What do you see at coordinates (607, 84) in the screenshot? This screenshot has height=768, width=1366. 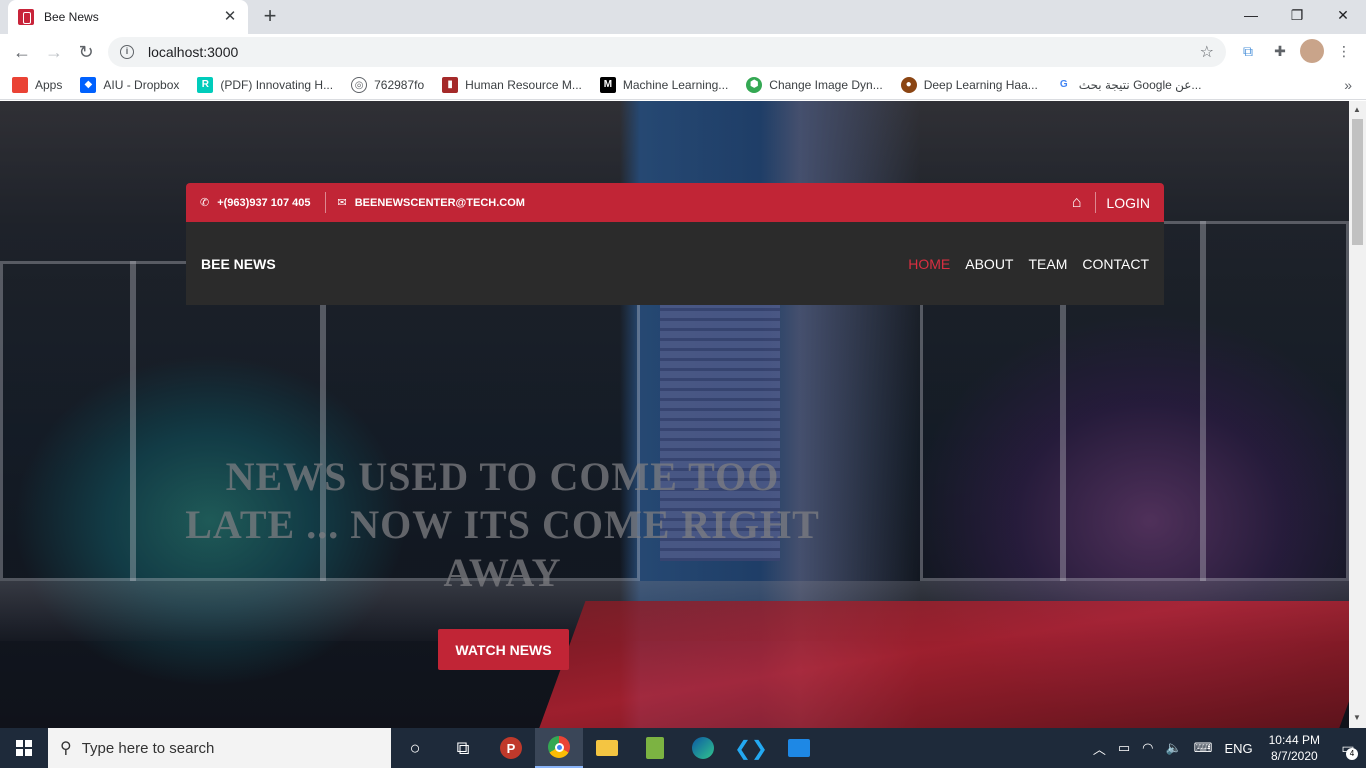 I see `medium-icon: M` at bounding box center [607, 84].